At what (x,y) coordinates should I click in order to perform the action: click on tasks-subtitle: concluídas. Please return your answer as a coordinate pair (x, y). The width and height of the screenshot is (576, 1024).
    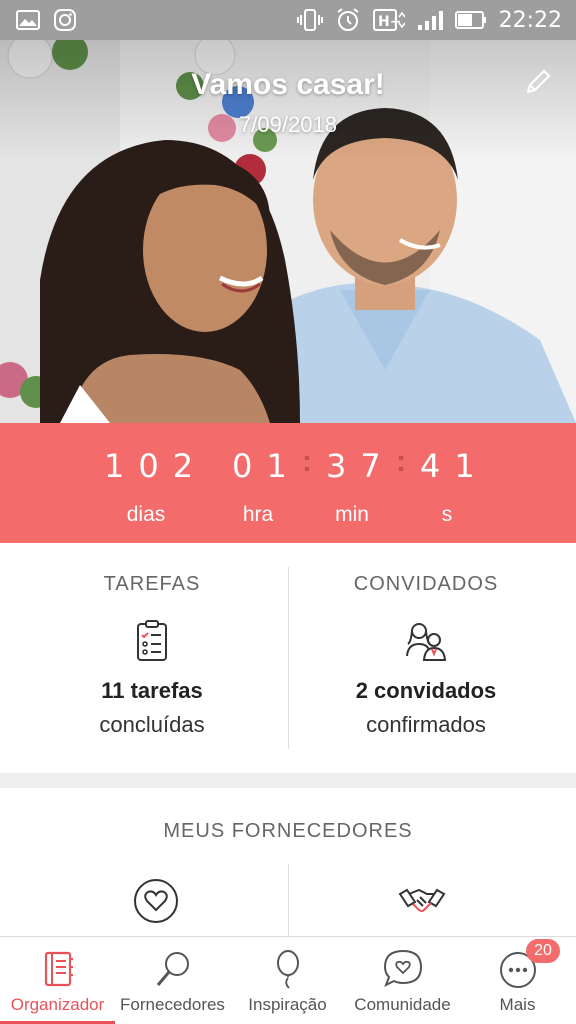
    Looking at the image, I should click on (152, 724).